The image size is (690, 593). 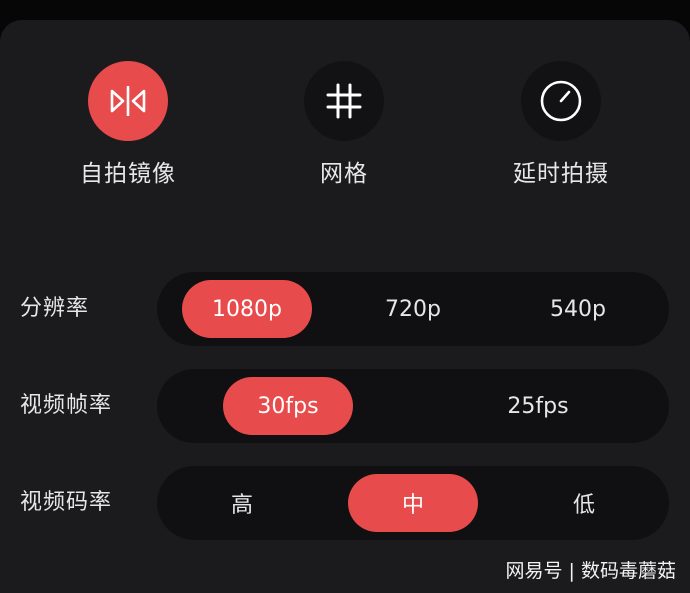 I want to click on timer-toggle: 延时拍摄, so click(x=561, y=125).